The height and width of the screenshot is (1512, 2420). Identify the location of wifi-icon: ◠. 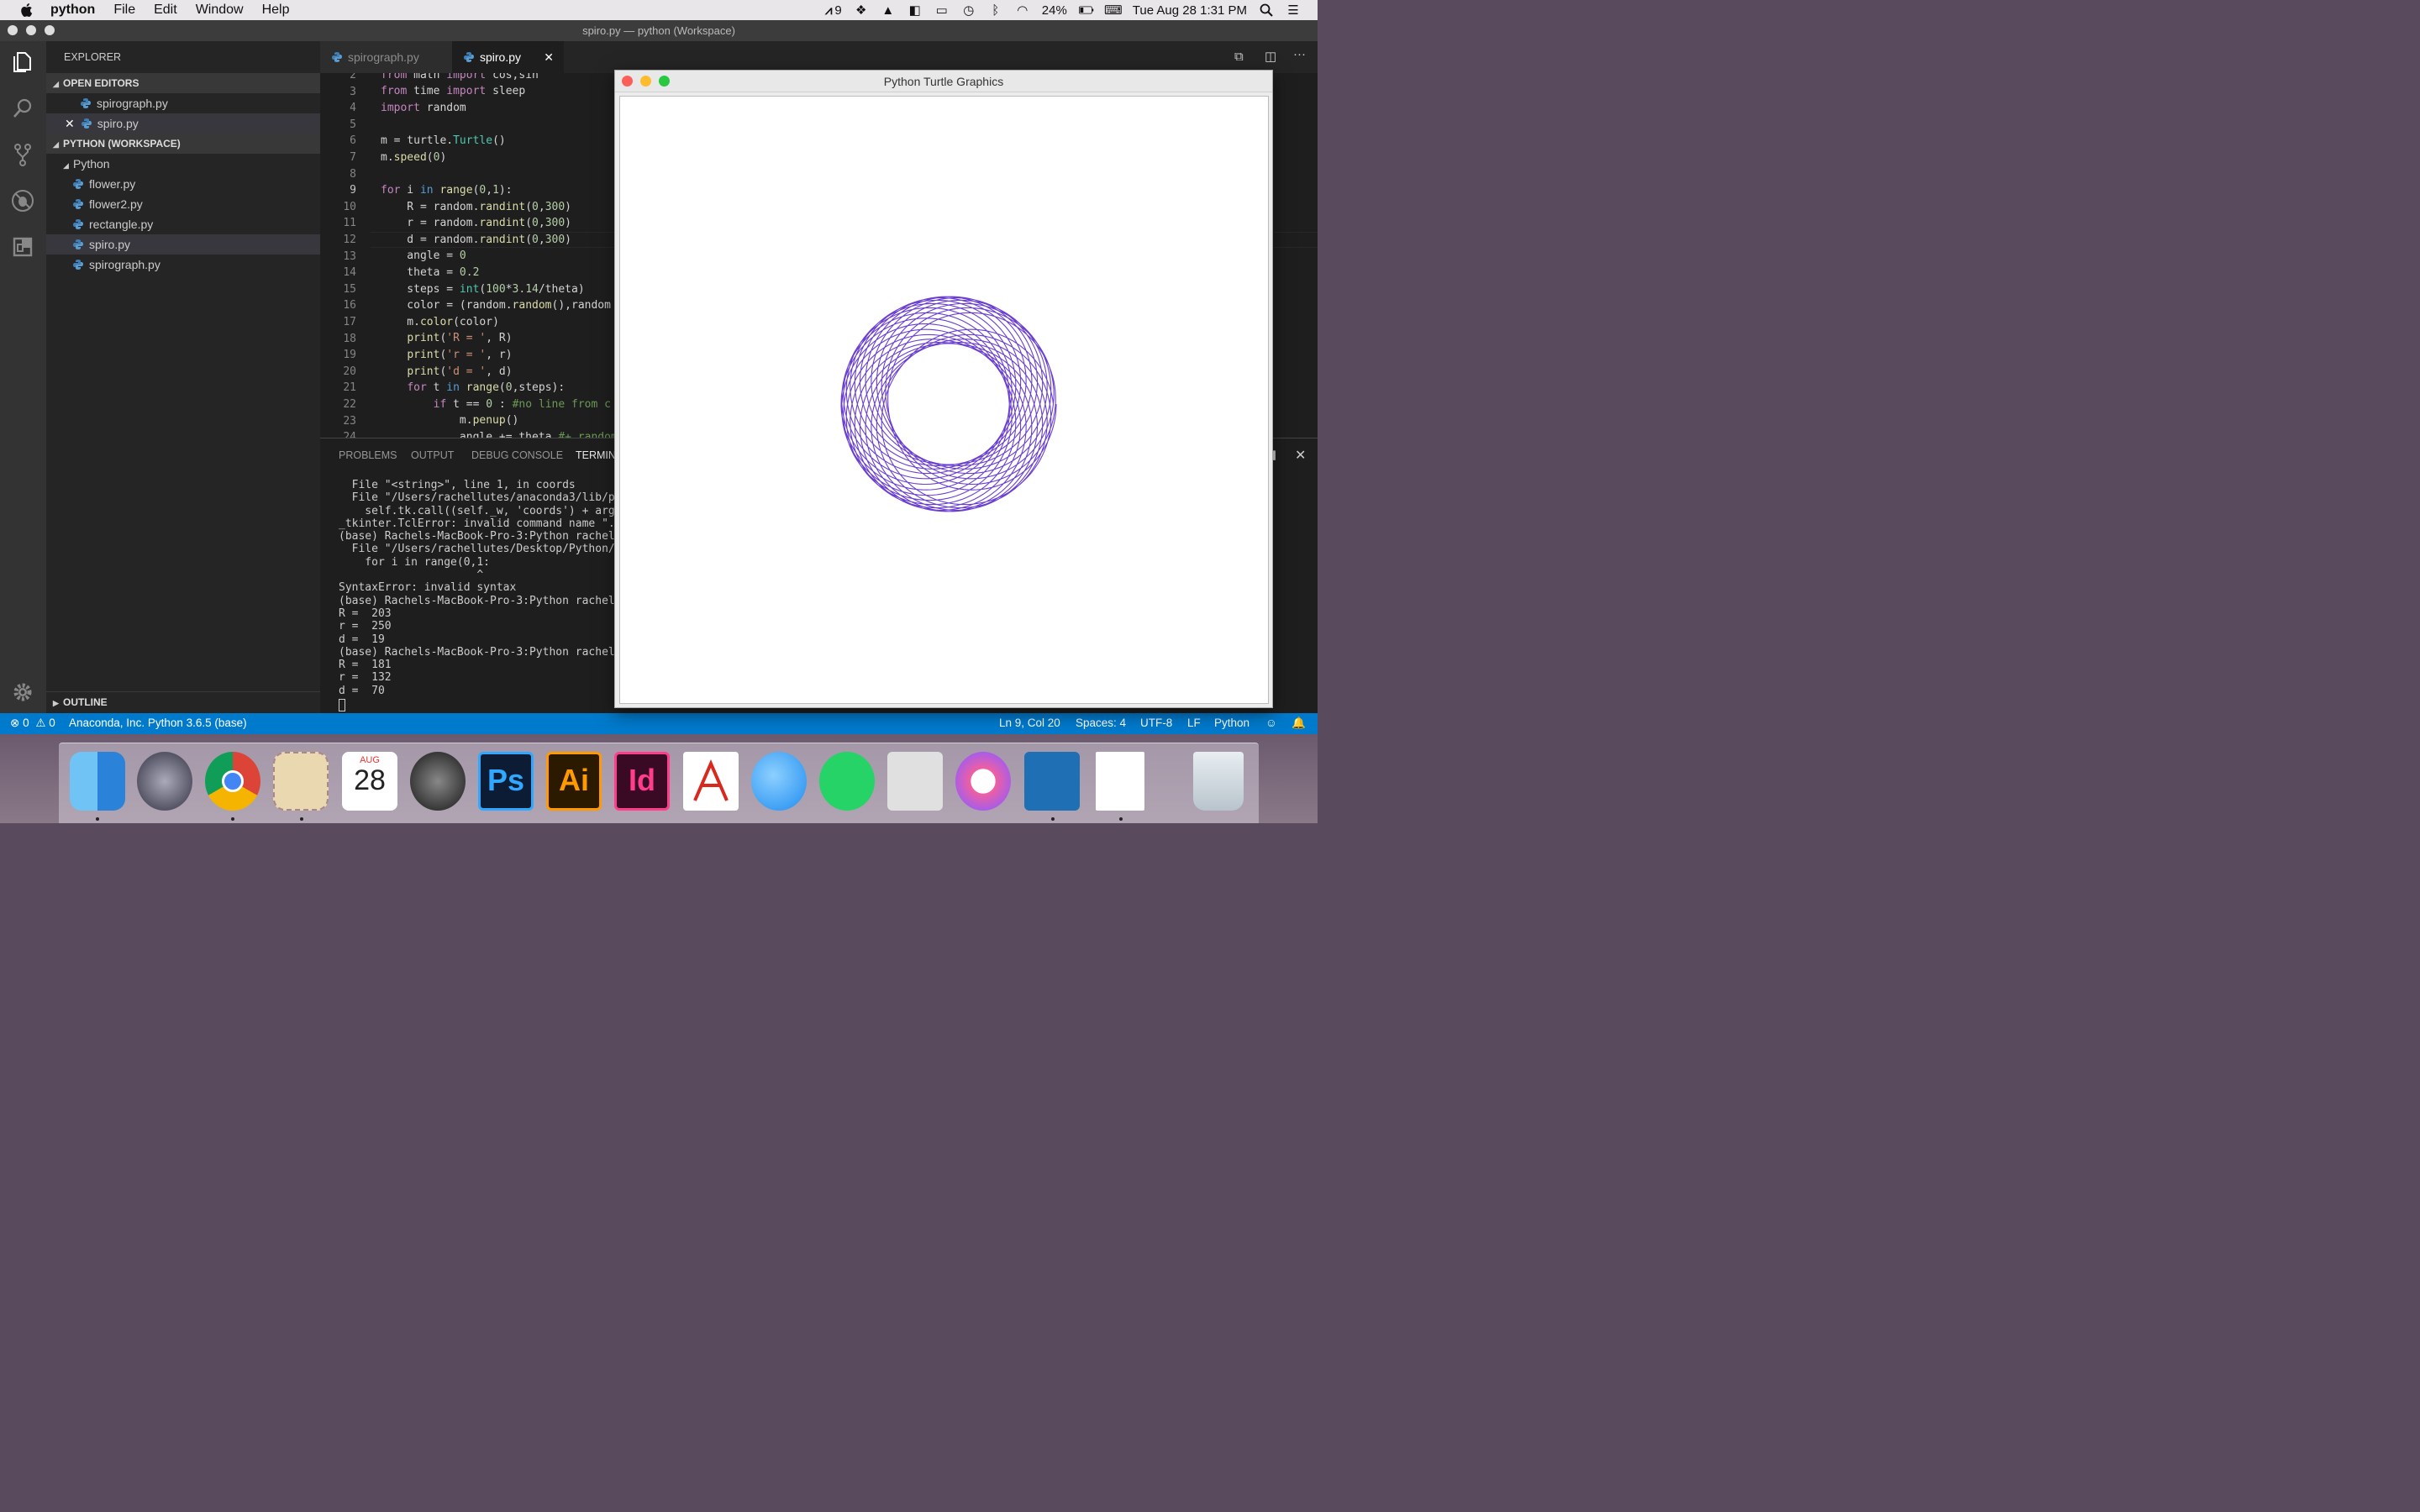
(1022, 10).